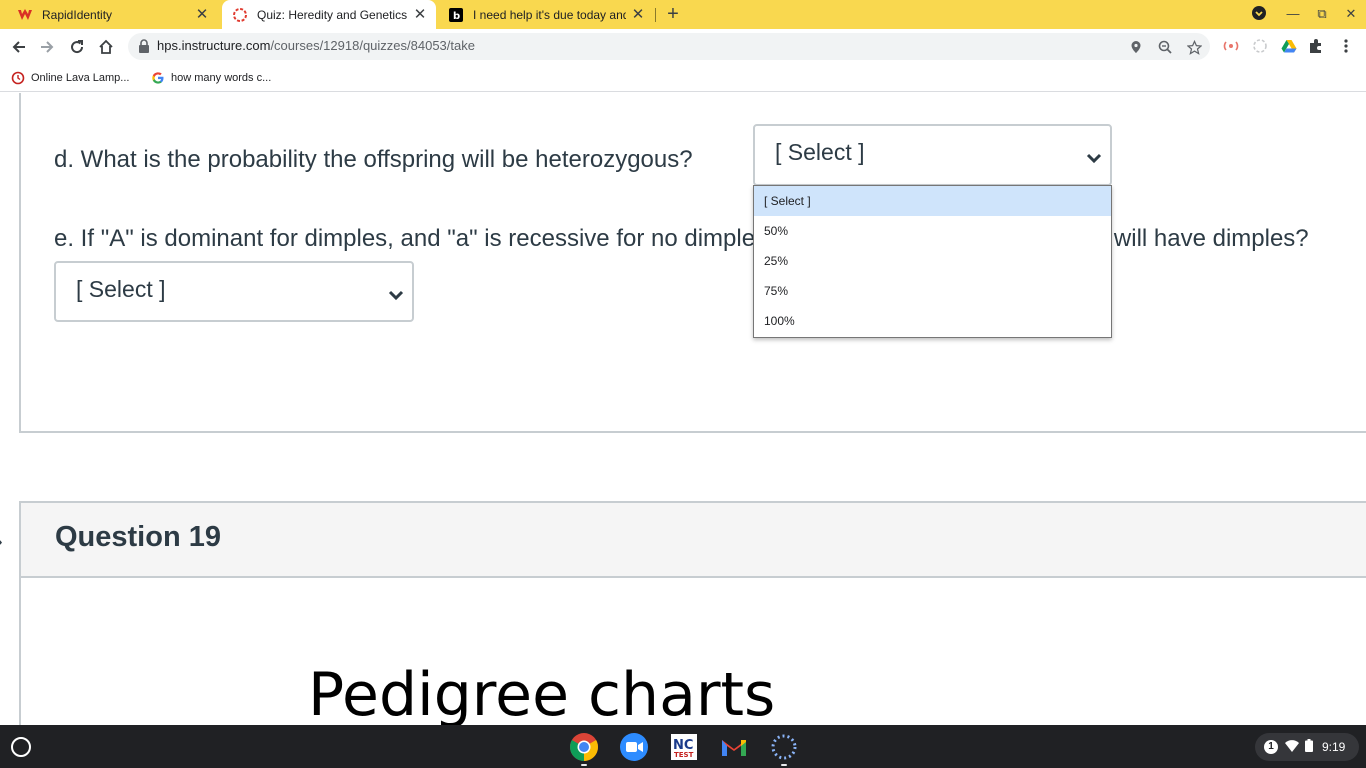 The height and width of the screenshot is (768, 1366). I want to click on lock-icon, so click(145, 46).